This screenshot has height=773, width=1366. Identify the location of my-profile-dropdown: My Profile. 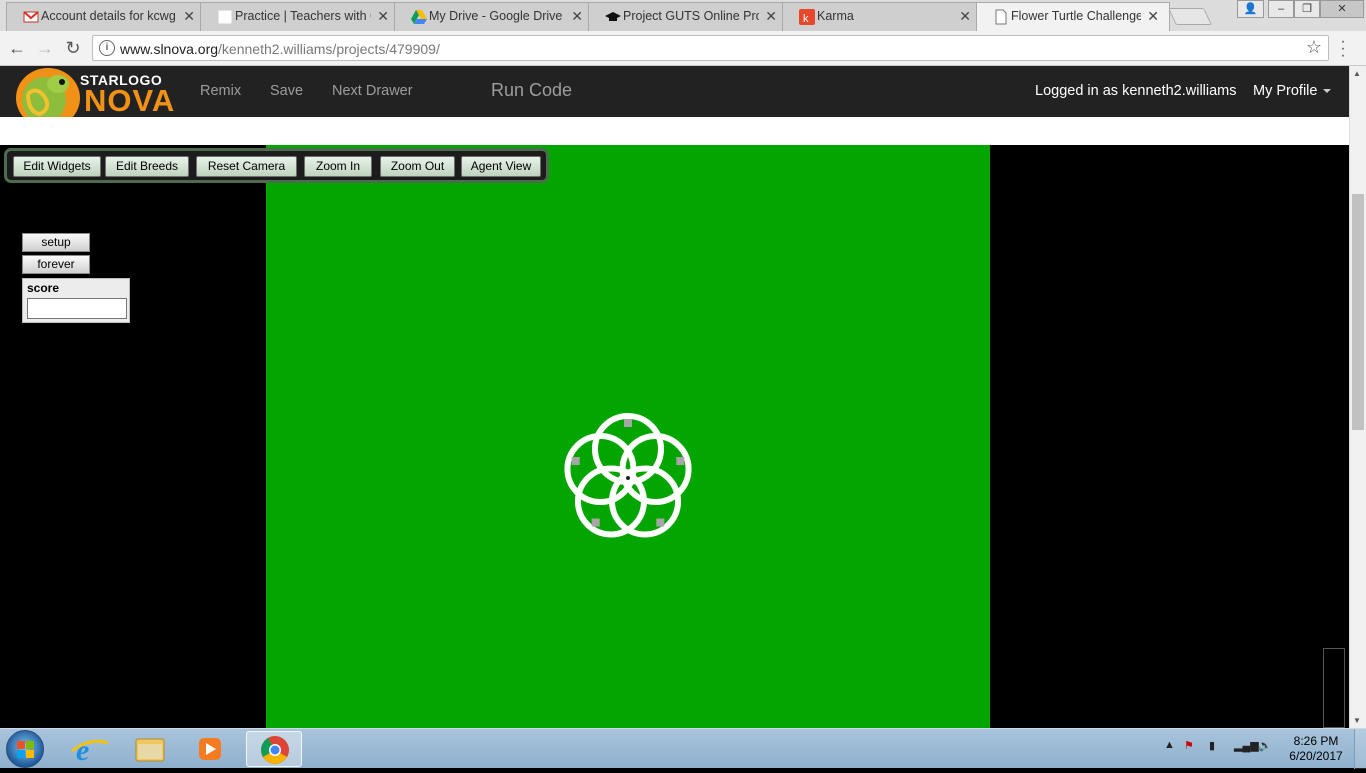
(1292, 91).